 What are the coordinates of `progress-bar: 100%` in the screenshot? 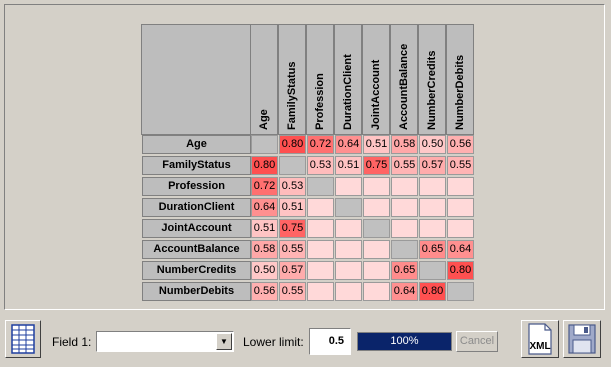 It's located at (404, 341).